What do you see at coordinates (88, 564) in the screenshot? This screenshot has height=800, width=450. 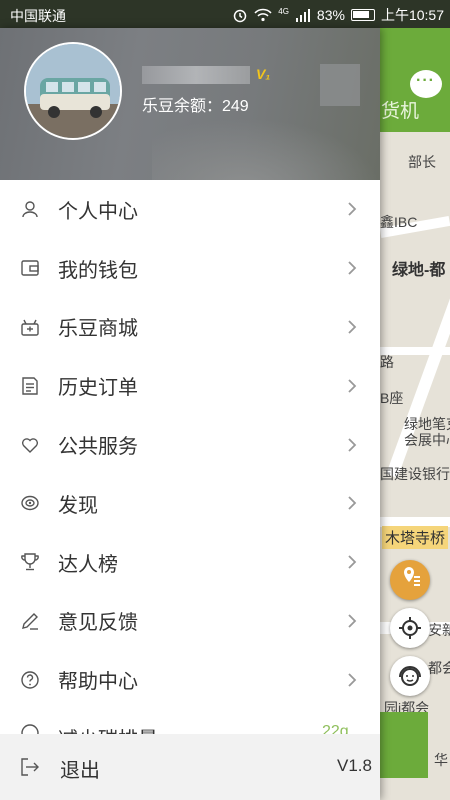 I see `menu-item-label: 达人榜` at bounding box center [88, 564].